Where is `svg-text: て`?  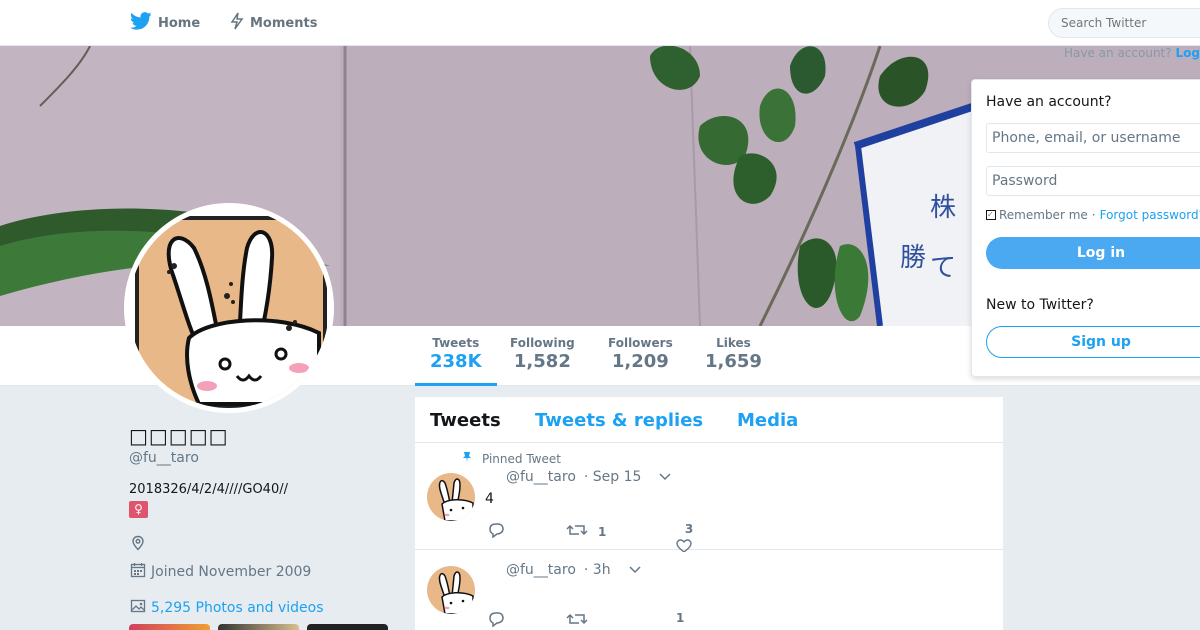 svg-text: て is located at coordinates (943, 268).